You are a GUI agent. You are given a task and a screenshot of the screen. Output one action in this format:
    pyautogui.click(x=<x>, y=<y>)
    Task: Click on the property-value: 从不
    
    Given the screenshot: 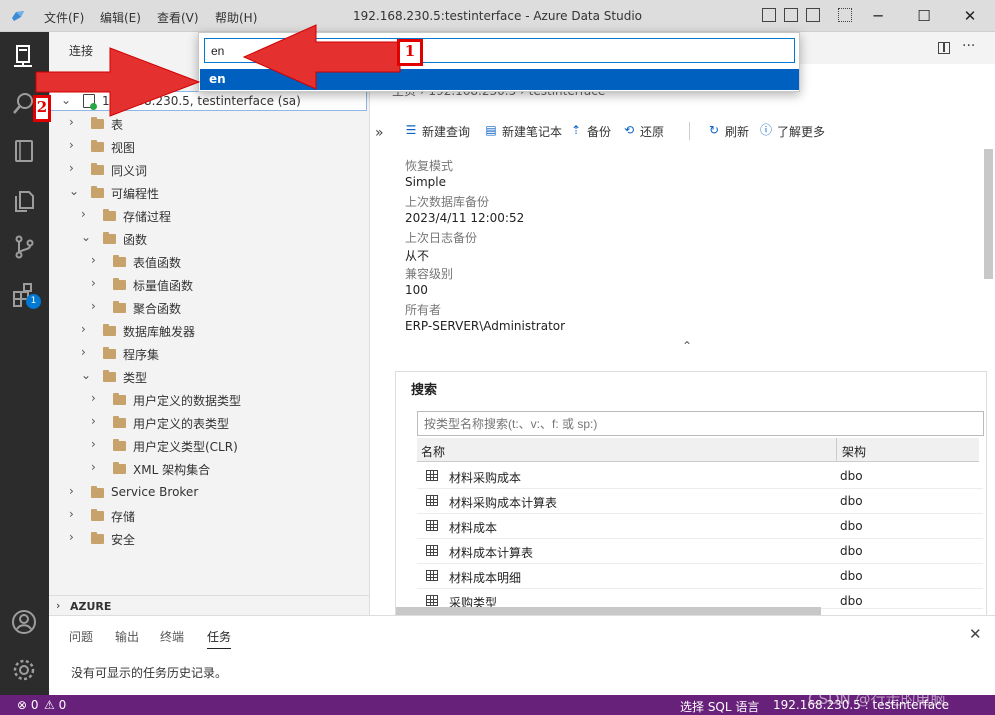 What is the action you would take?
    pyautogui.click(x=417, y=256)
    